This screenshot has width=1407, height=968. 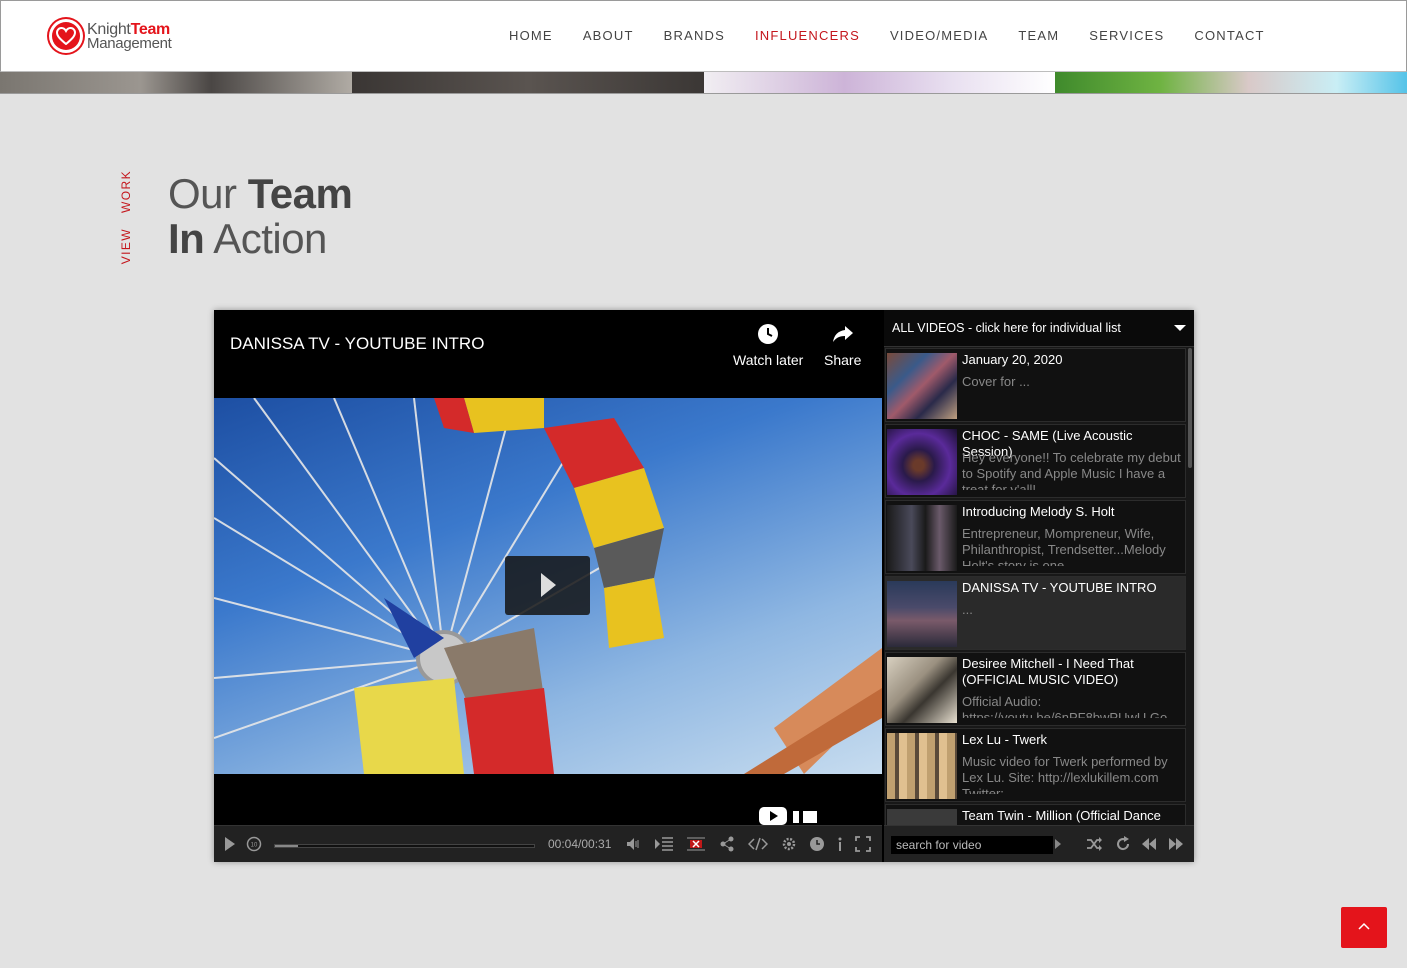 I want to click on nav-team: TEAM, so click(x=1038, y=36).